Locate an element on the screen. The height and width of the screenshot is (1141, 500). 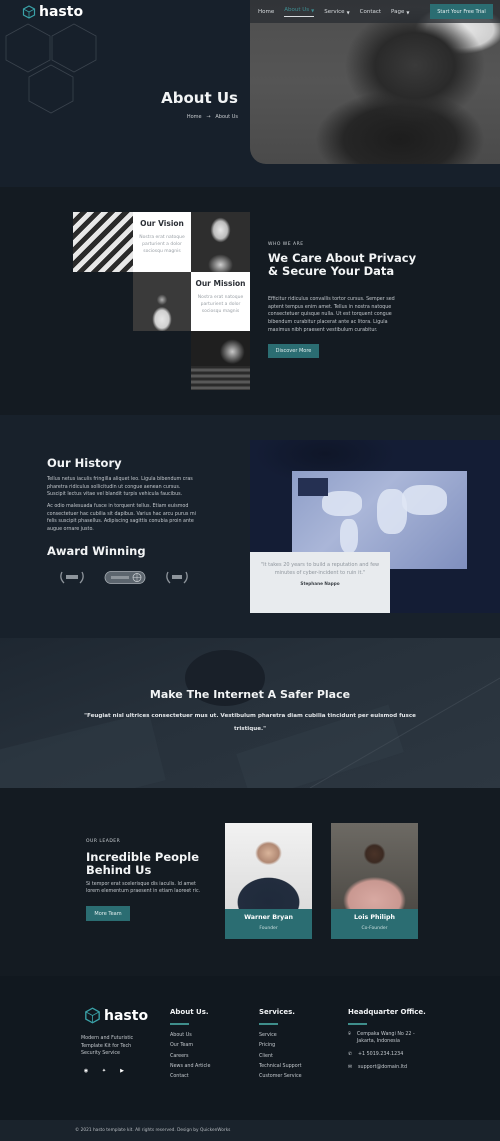
nav-label: About Us is located at coordinates (297, 10).